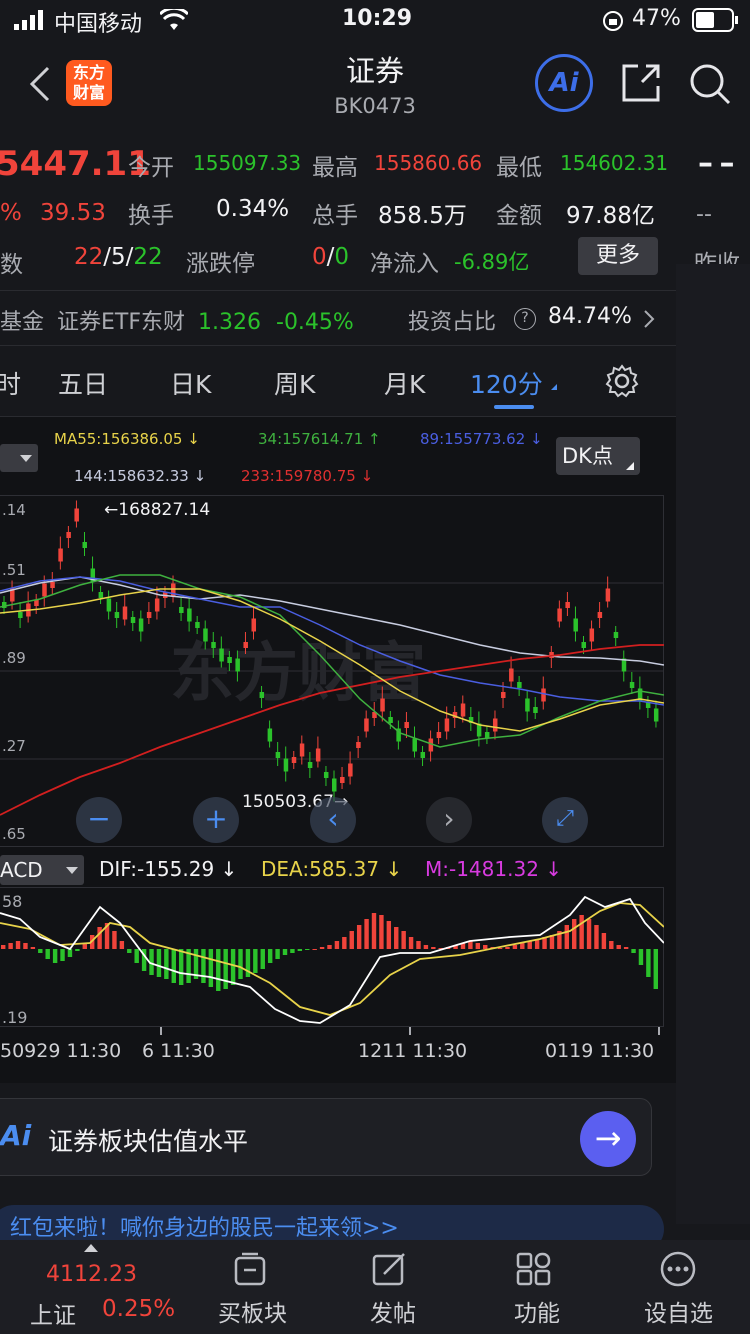 Image resolution: width=750 pixels, height=1334 pixels. What do you see at coordinates (404, 264) in the screenshot?
I see `netflow-label: 净流入` at bounding box center [404, 264].